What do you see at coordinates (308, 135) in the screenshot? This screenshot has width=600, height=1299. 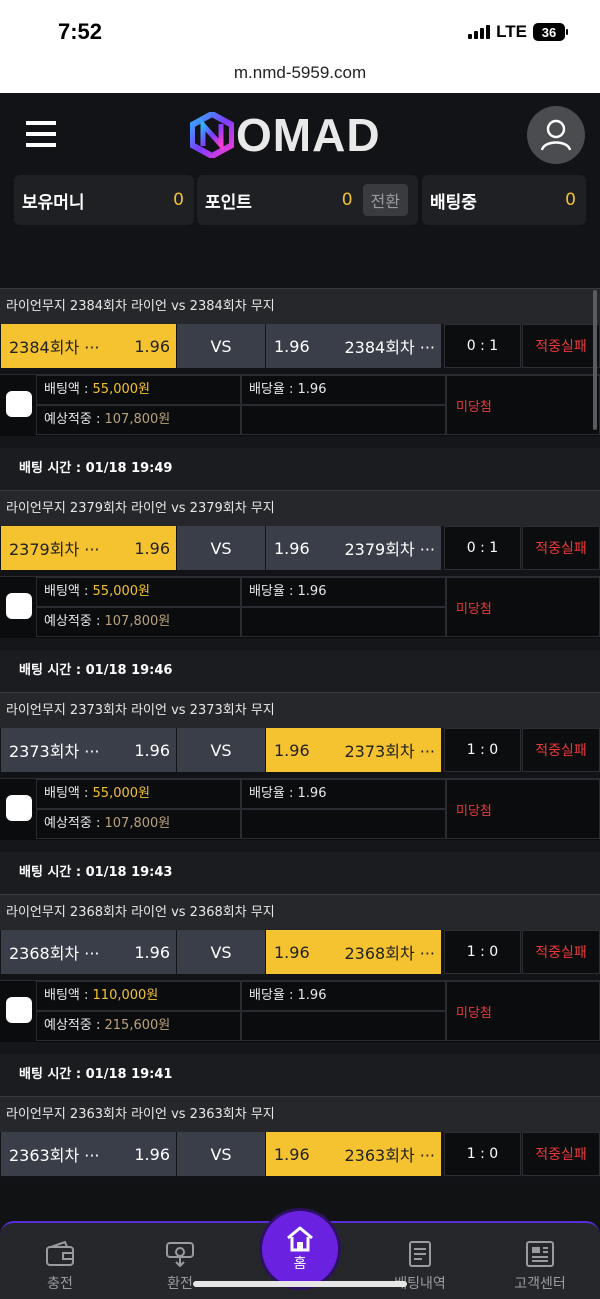 I see `logo-text: OMAD` at bounding box center [308, 135].